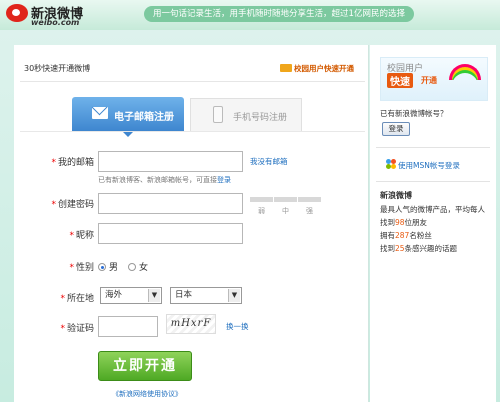 Image resolution: width=500 pixels, height=402 pixels. What do you see at coordinates (191, 324) in the screenshot?
I see `captcha-image: mHxrF` at bounding box center [191, 324].